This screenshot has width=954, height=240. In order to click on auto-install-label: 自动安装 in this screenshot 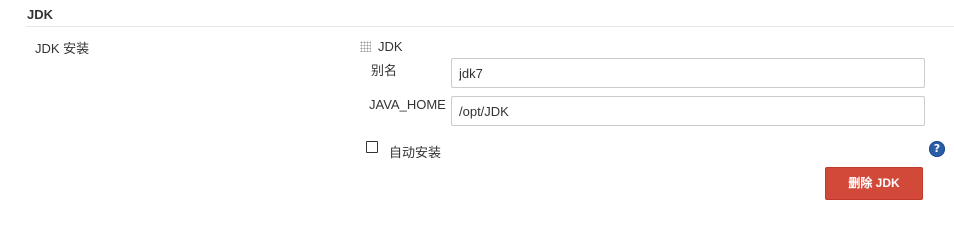, I will do `click(415, 151)`.